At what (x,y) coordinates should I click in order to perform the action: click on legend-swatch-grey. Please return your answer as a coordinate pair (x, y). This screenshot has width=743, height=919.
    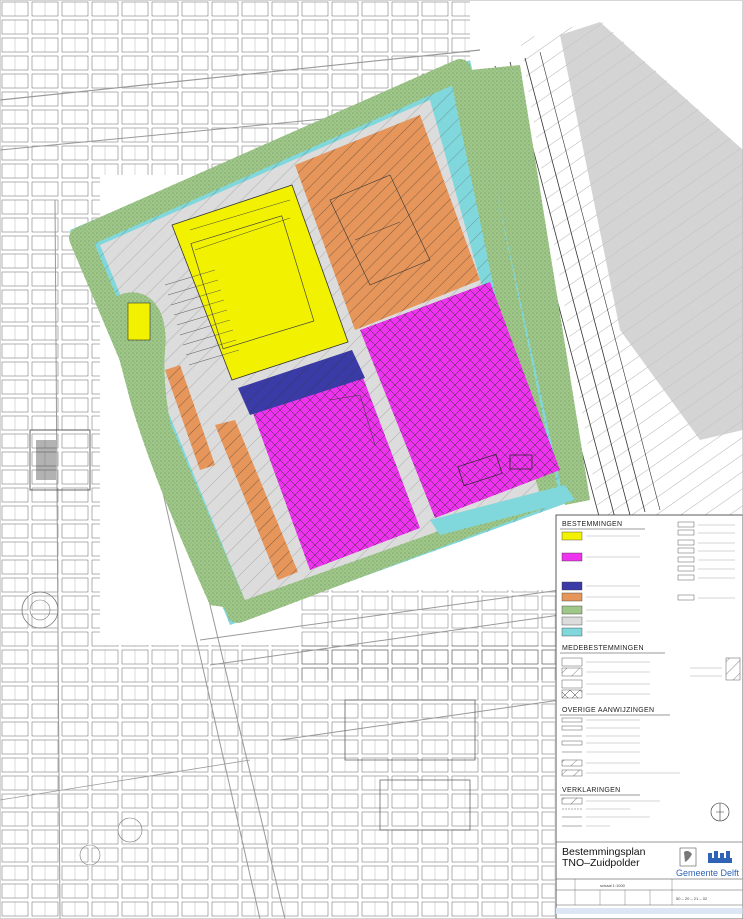
    Looking at the image, I should click on (572, 621).